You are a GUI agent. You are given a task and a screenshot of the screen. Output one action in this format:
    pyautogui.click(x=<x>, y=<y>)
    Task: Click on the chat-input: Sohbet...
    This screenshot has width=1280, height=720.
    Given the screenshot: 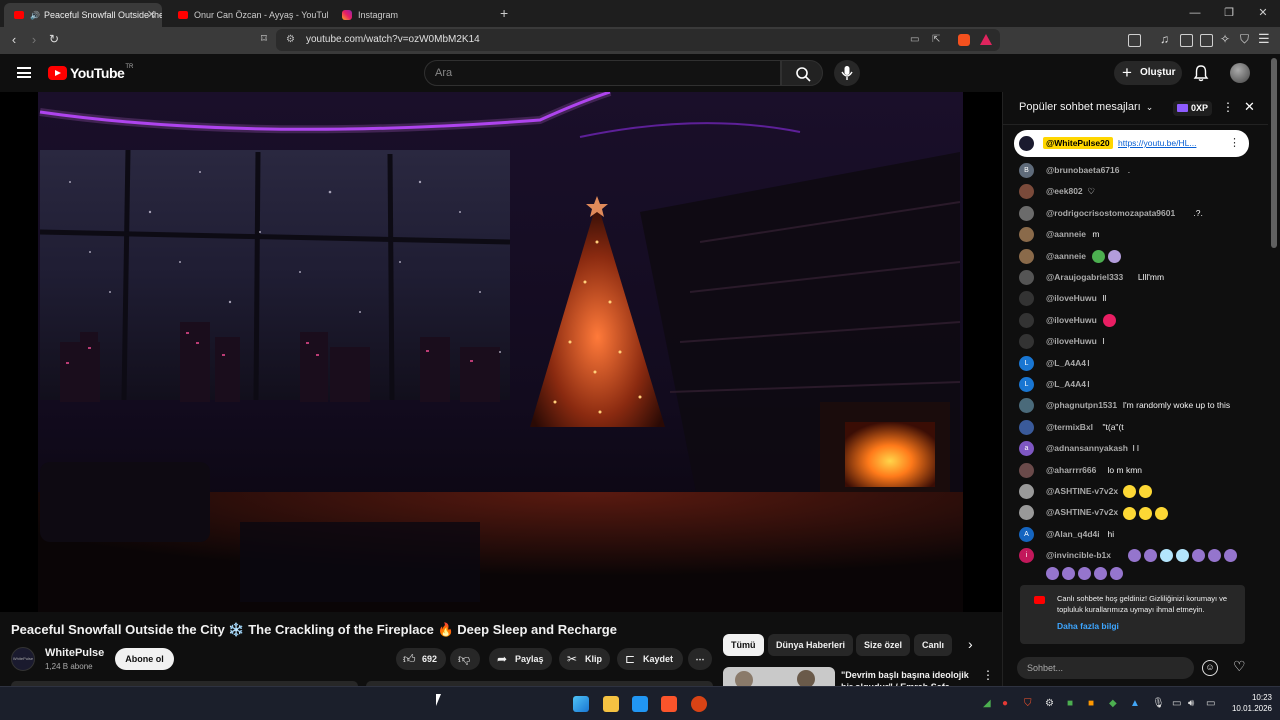 What is the action you would take?
    pyautogui.click(x=1105, y=668)
    